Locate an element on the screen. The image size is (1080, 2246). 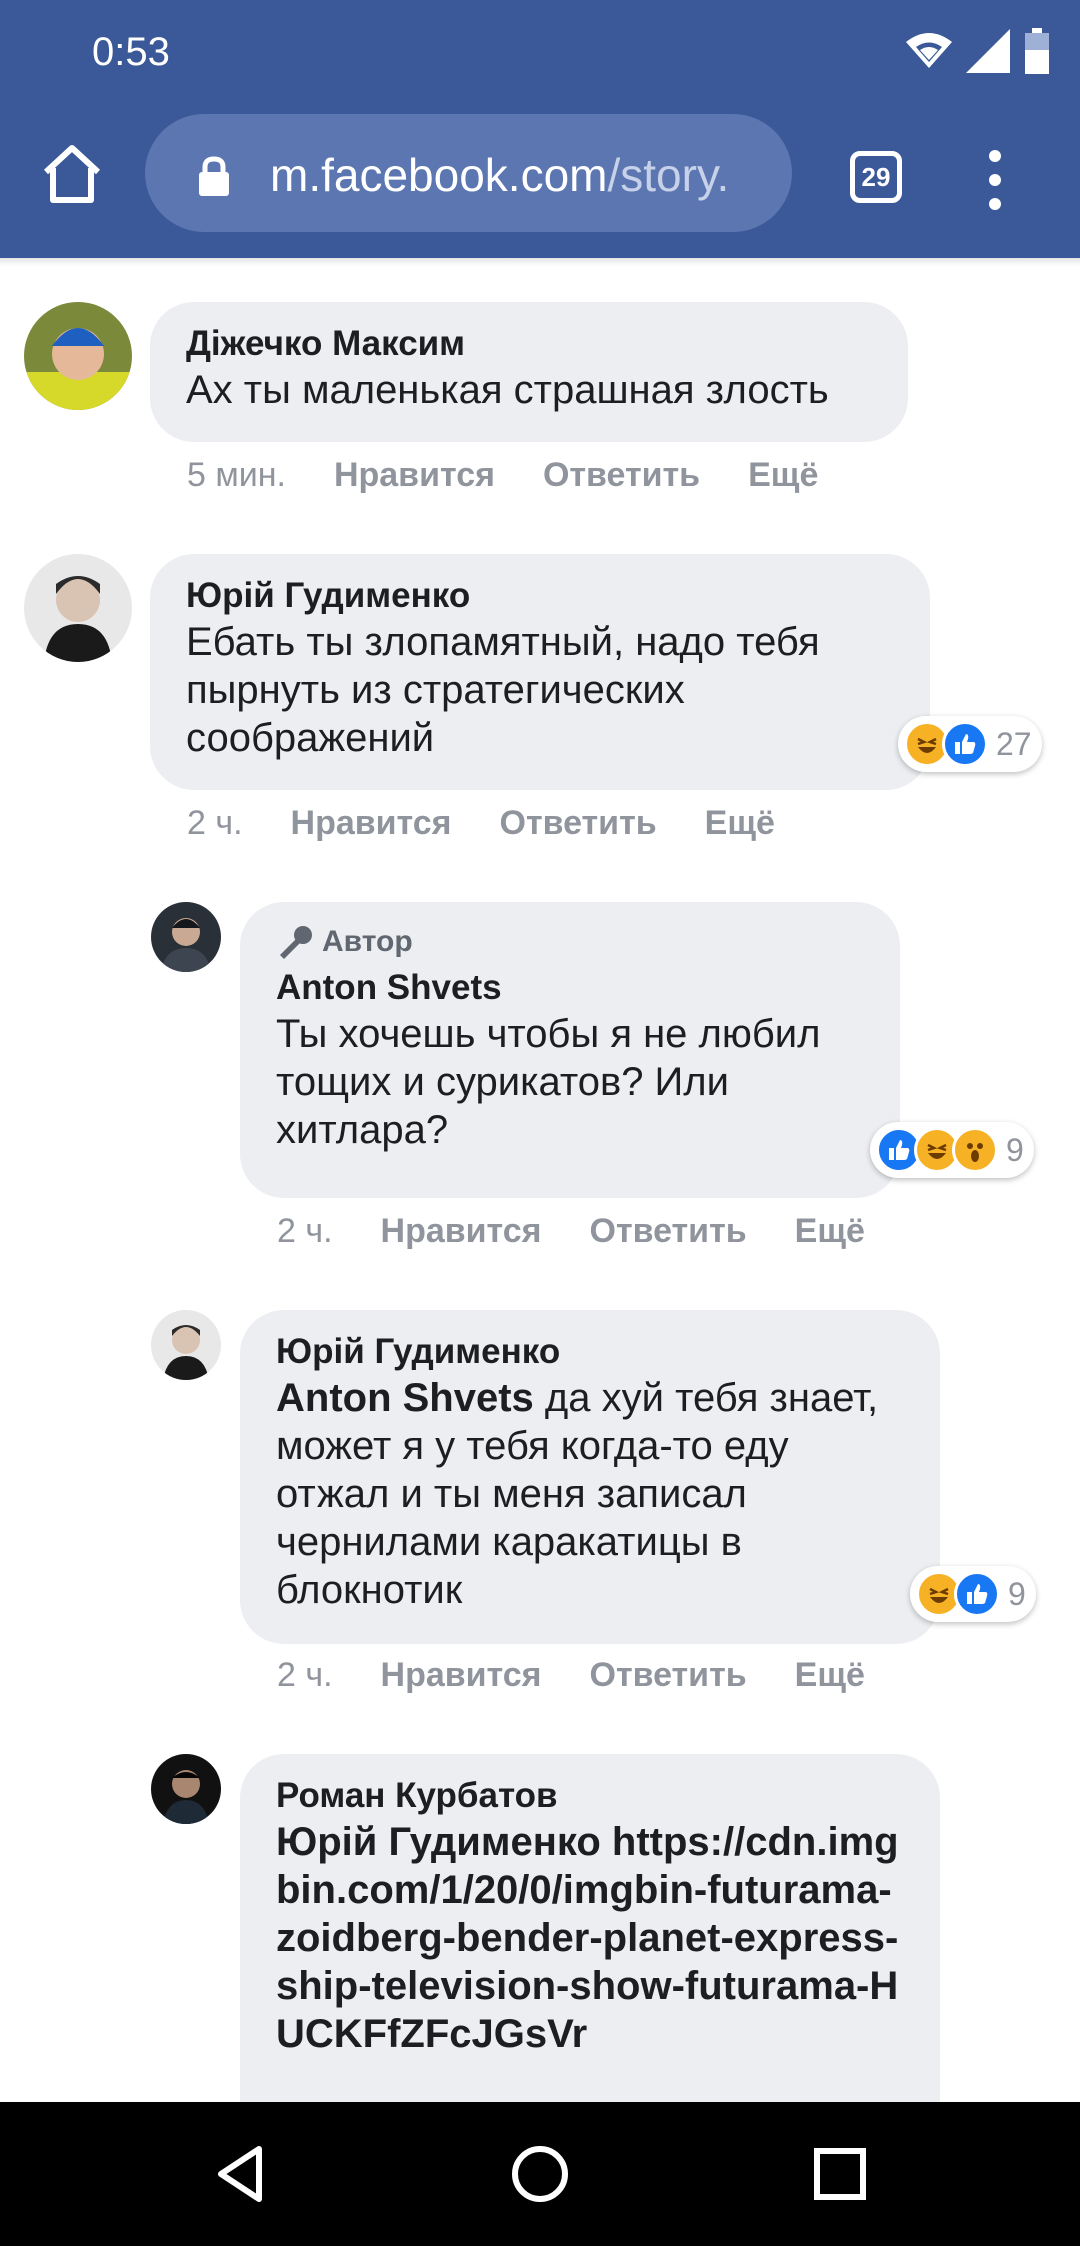
reaction-summary: 27 is located at coordinates (970, 744).